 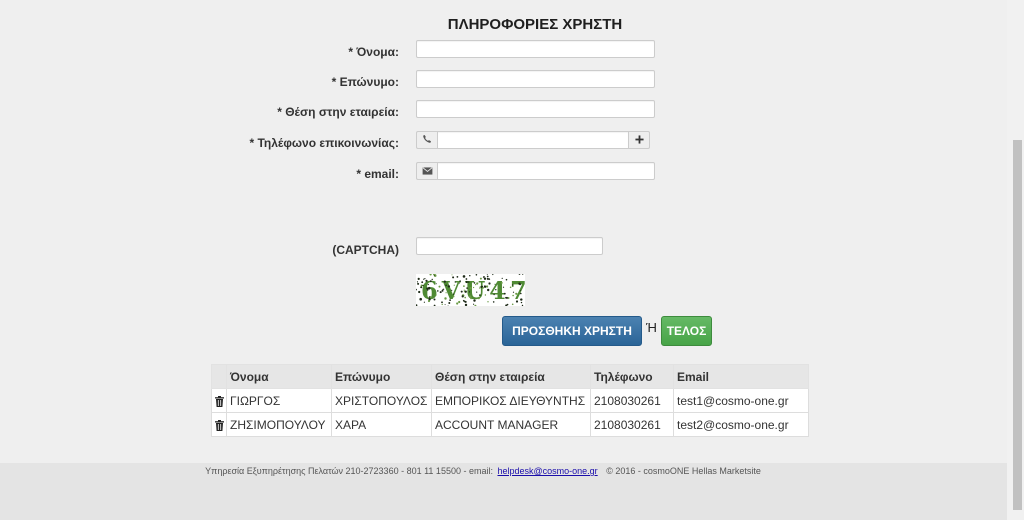 What do you see at coordinates (535, 109) in the screenshot?
I see `position-input` at bounding box center [535, 109].